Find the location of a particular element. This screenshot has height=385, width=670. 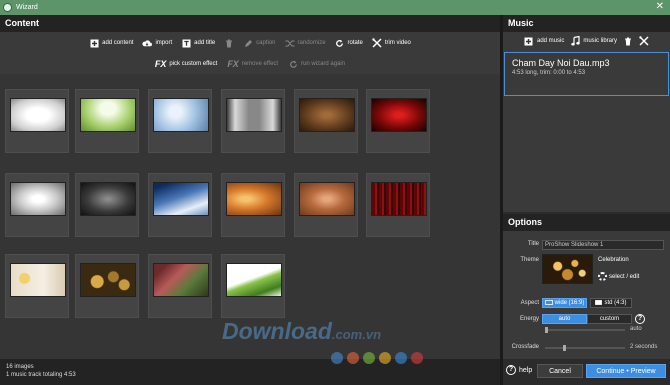

theme-thumbnail is located at coordinates (567, 269).